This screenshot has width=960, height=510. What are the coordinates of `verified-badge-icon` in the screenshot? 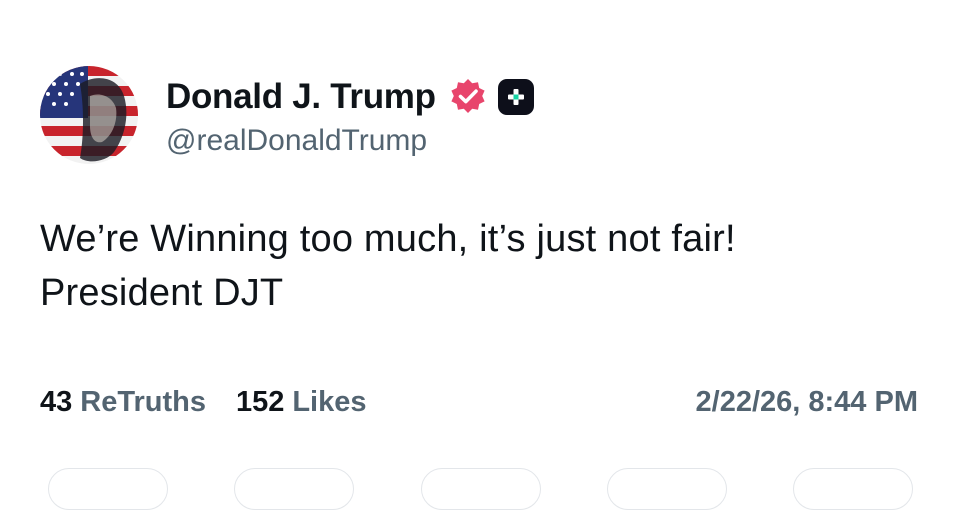 It's located at (468, 96).